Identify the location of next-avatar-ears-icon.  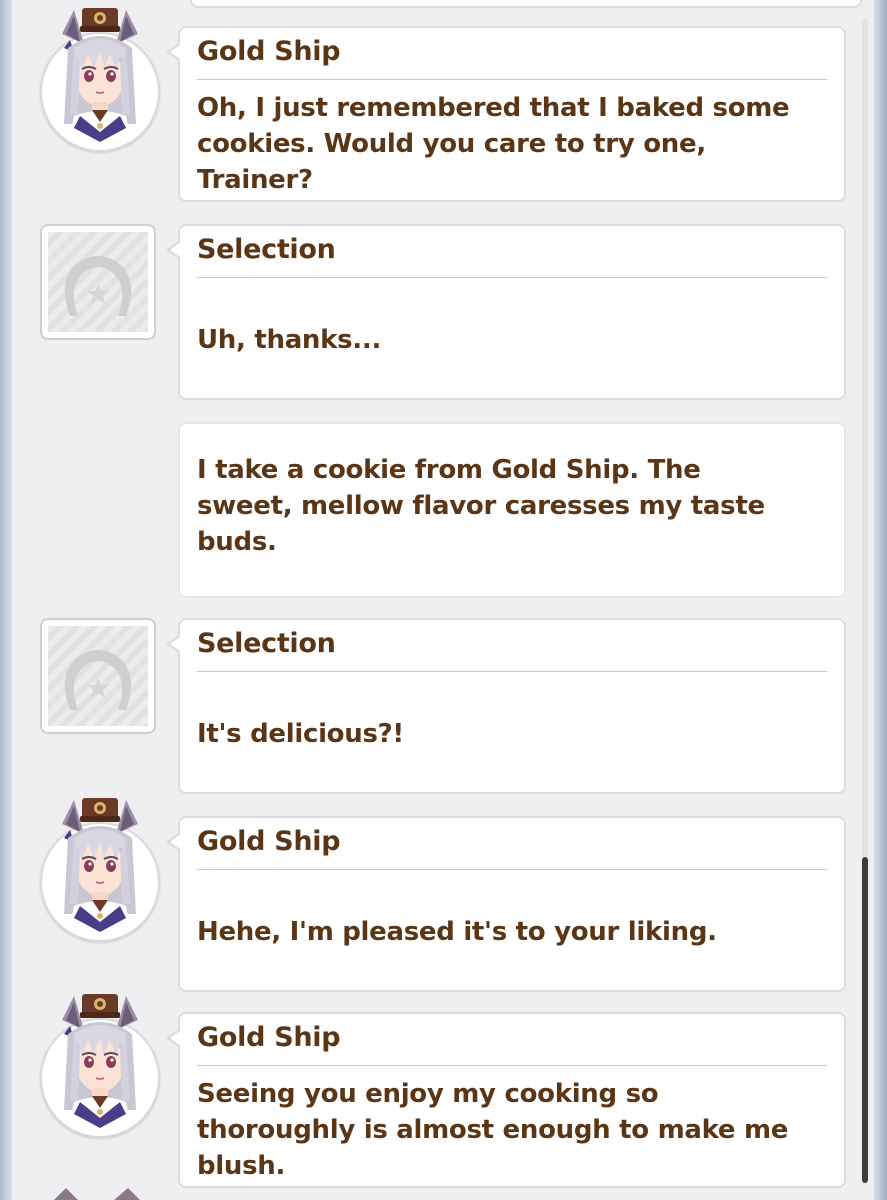
(97, 1194).